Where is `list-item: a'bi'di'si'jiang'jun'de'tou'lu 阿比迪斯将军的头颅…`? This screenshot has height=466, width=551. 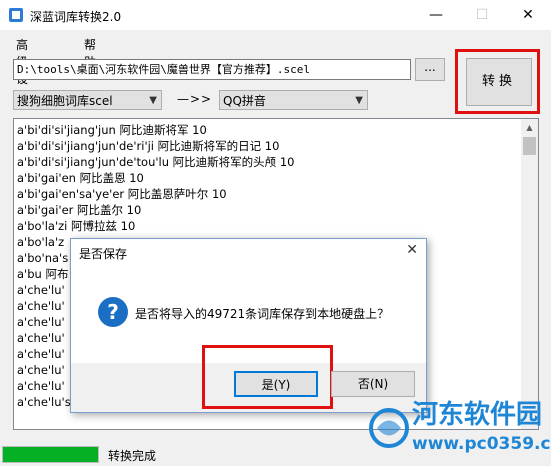
list-item: a'bi'di'si'jiang'jun'de'tou'lu 阿比迪斯将军的头颅… is located at coordinates (156, 162).